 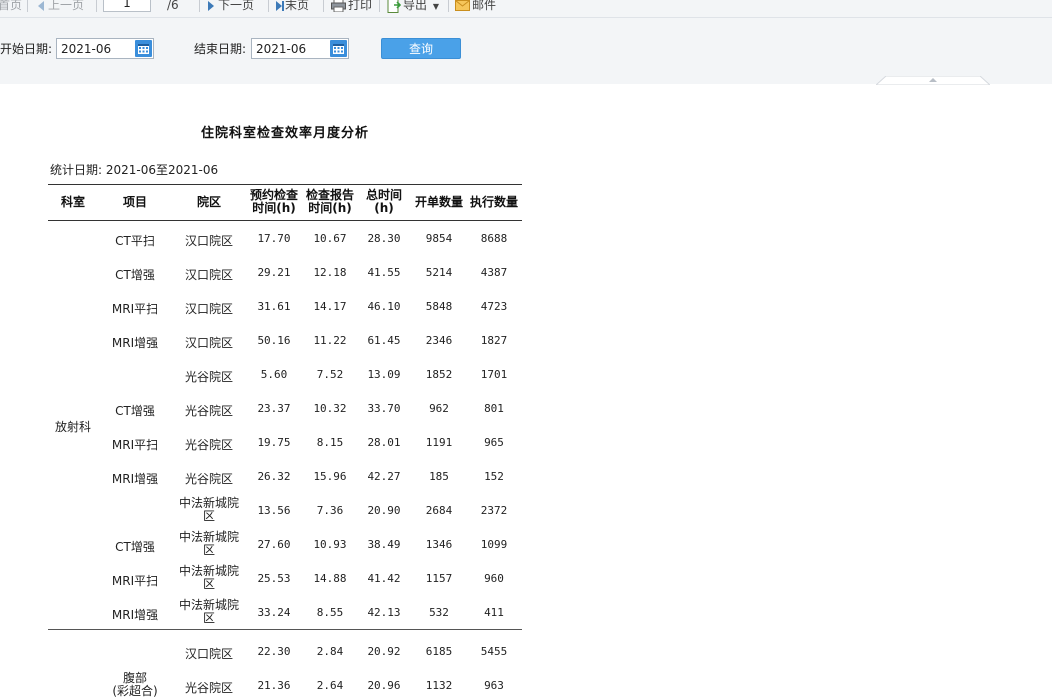 What do you see at coordinates (494, 544) in the screenshot?
I see `cell-exec: 1099` at bounding box center [494, 544].